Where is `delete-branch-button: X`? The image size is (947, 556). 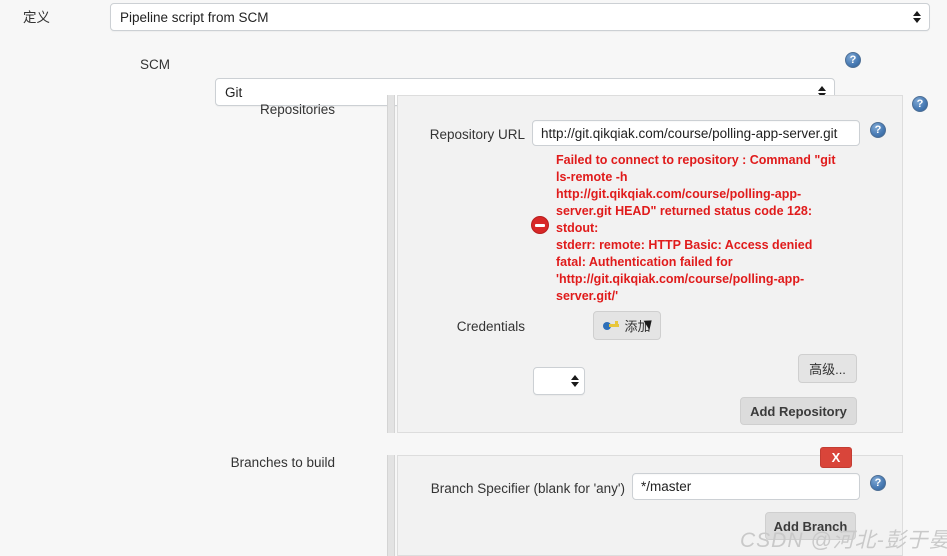
delete-branch-button: X is located at coordinates (836, 457).